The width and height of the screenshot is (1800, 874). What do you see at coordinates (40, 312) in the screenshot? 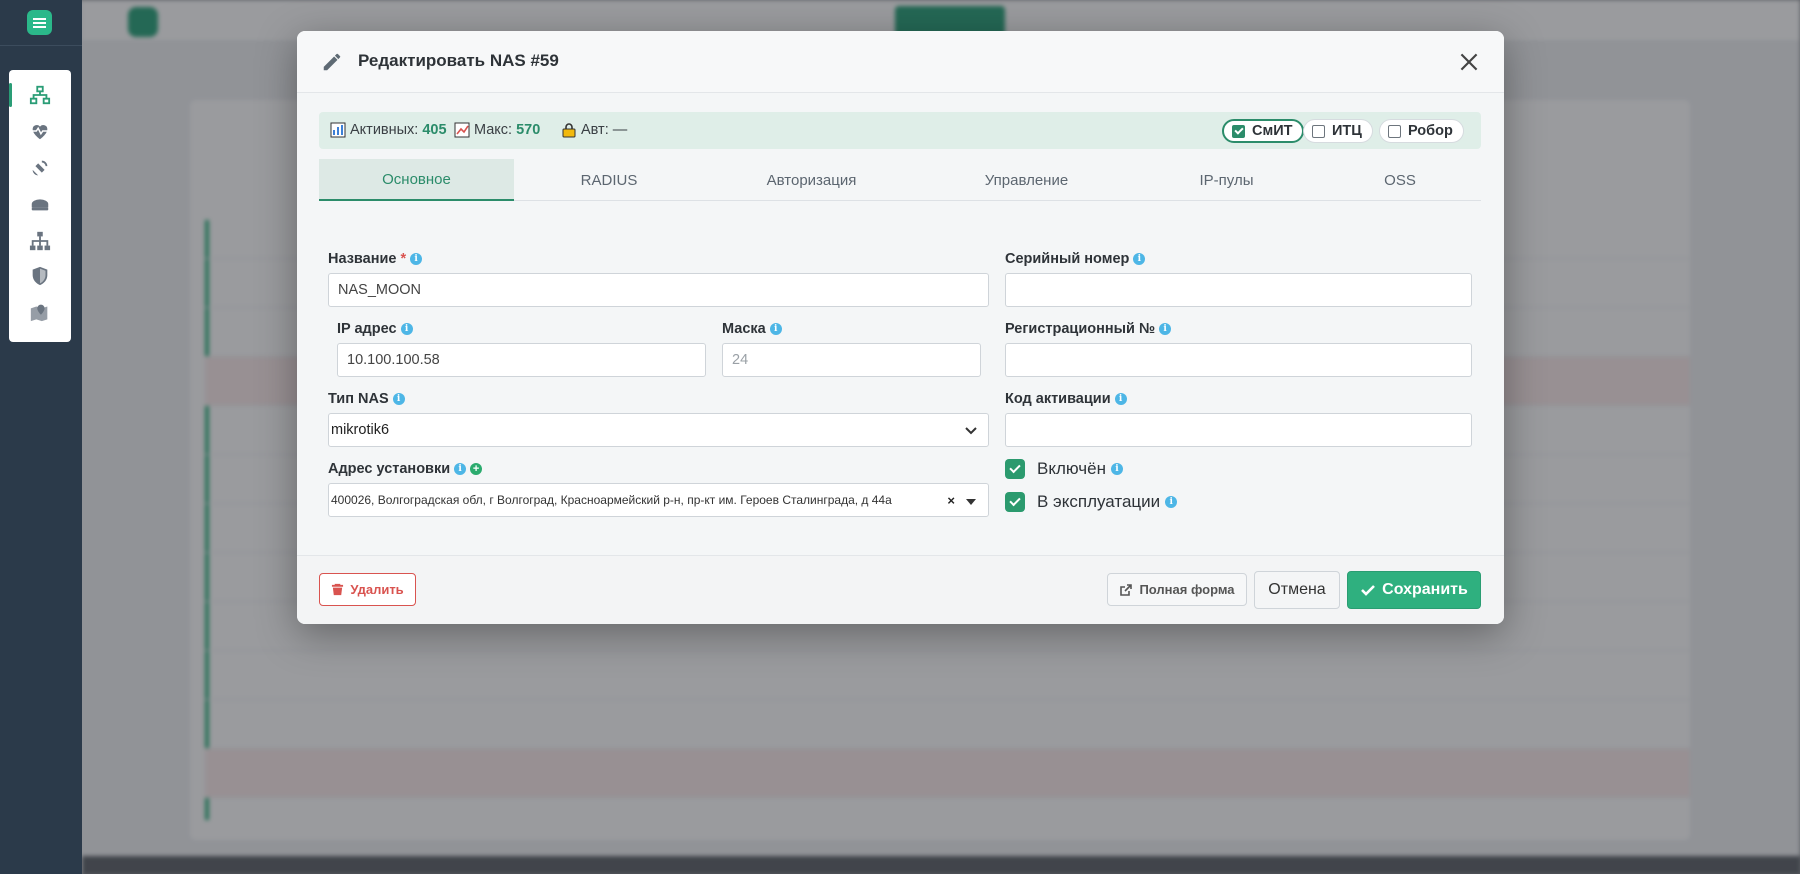
I see `map-marker-icon` at bounding box center [40, 312].